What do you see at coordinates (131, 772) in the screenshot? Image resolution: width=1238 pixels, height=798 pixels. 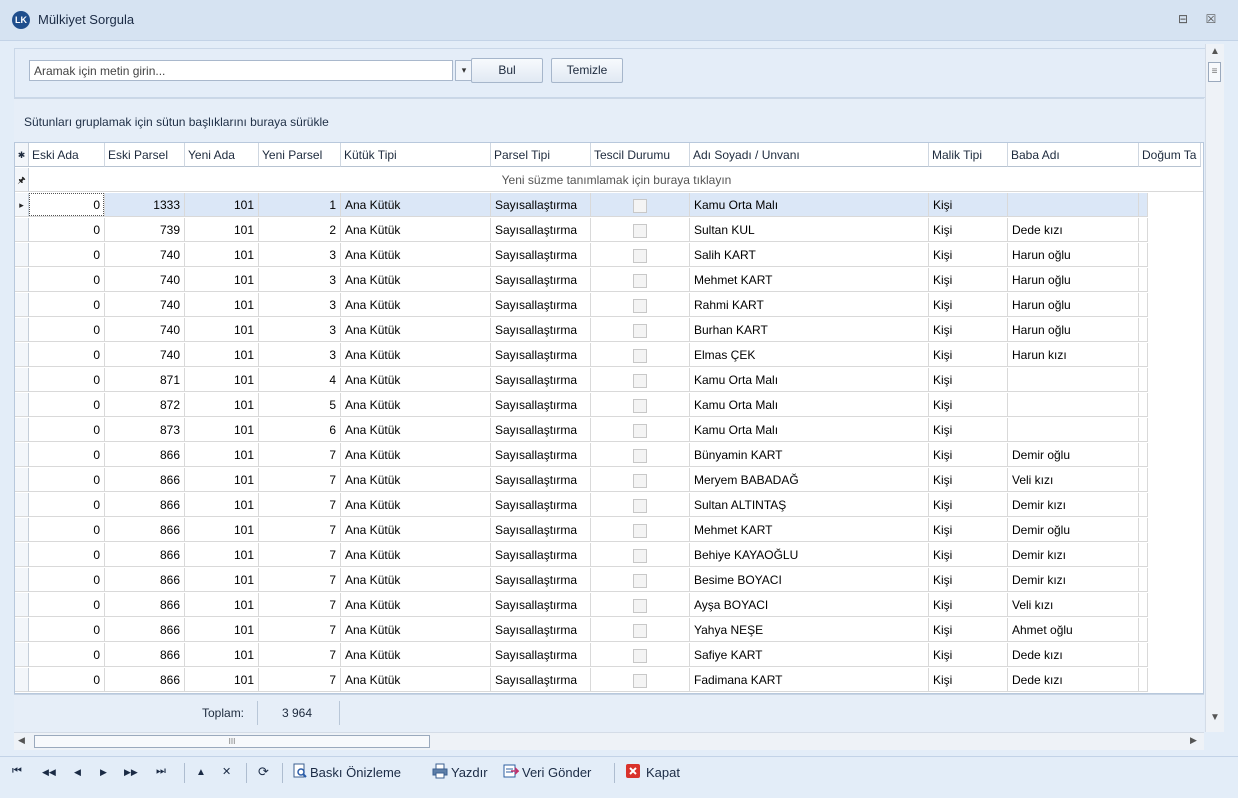 I see `next-page-icon: ▶▶` at bounding box center [131, 772].